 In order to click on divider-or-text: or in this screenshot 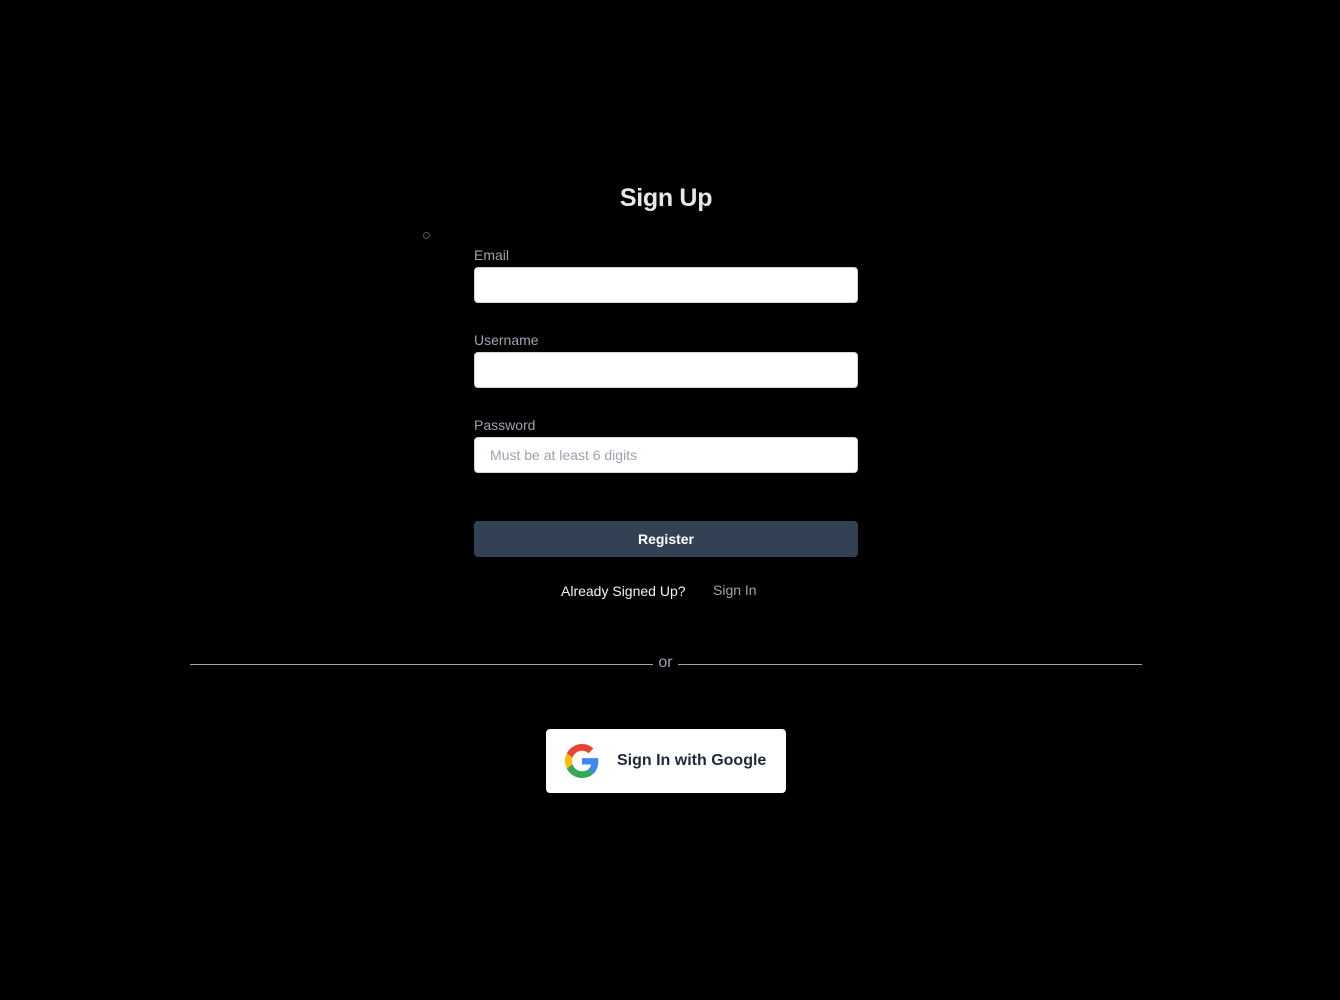, I will do `click(665, 662)`.